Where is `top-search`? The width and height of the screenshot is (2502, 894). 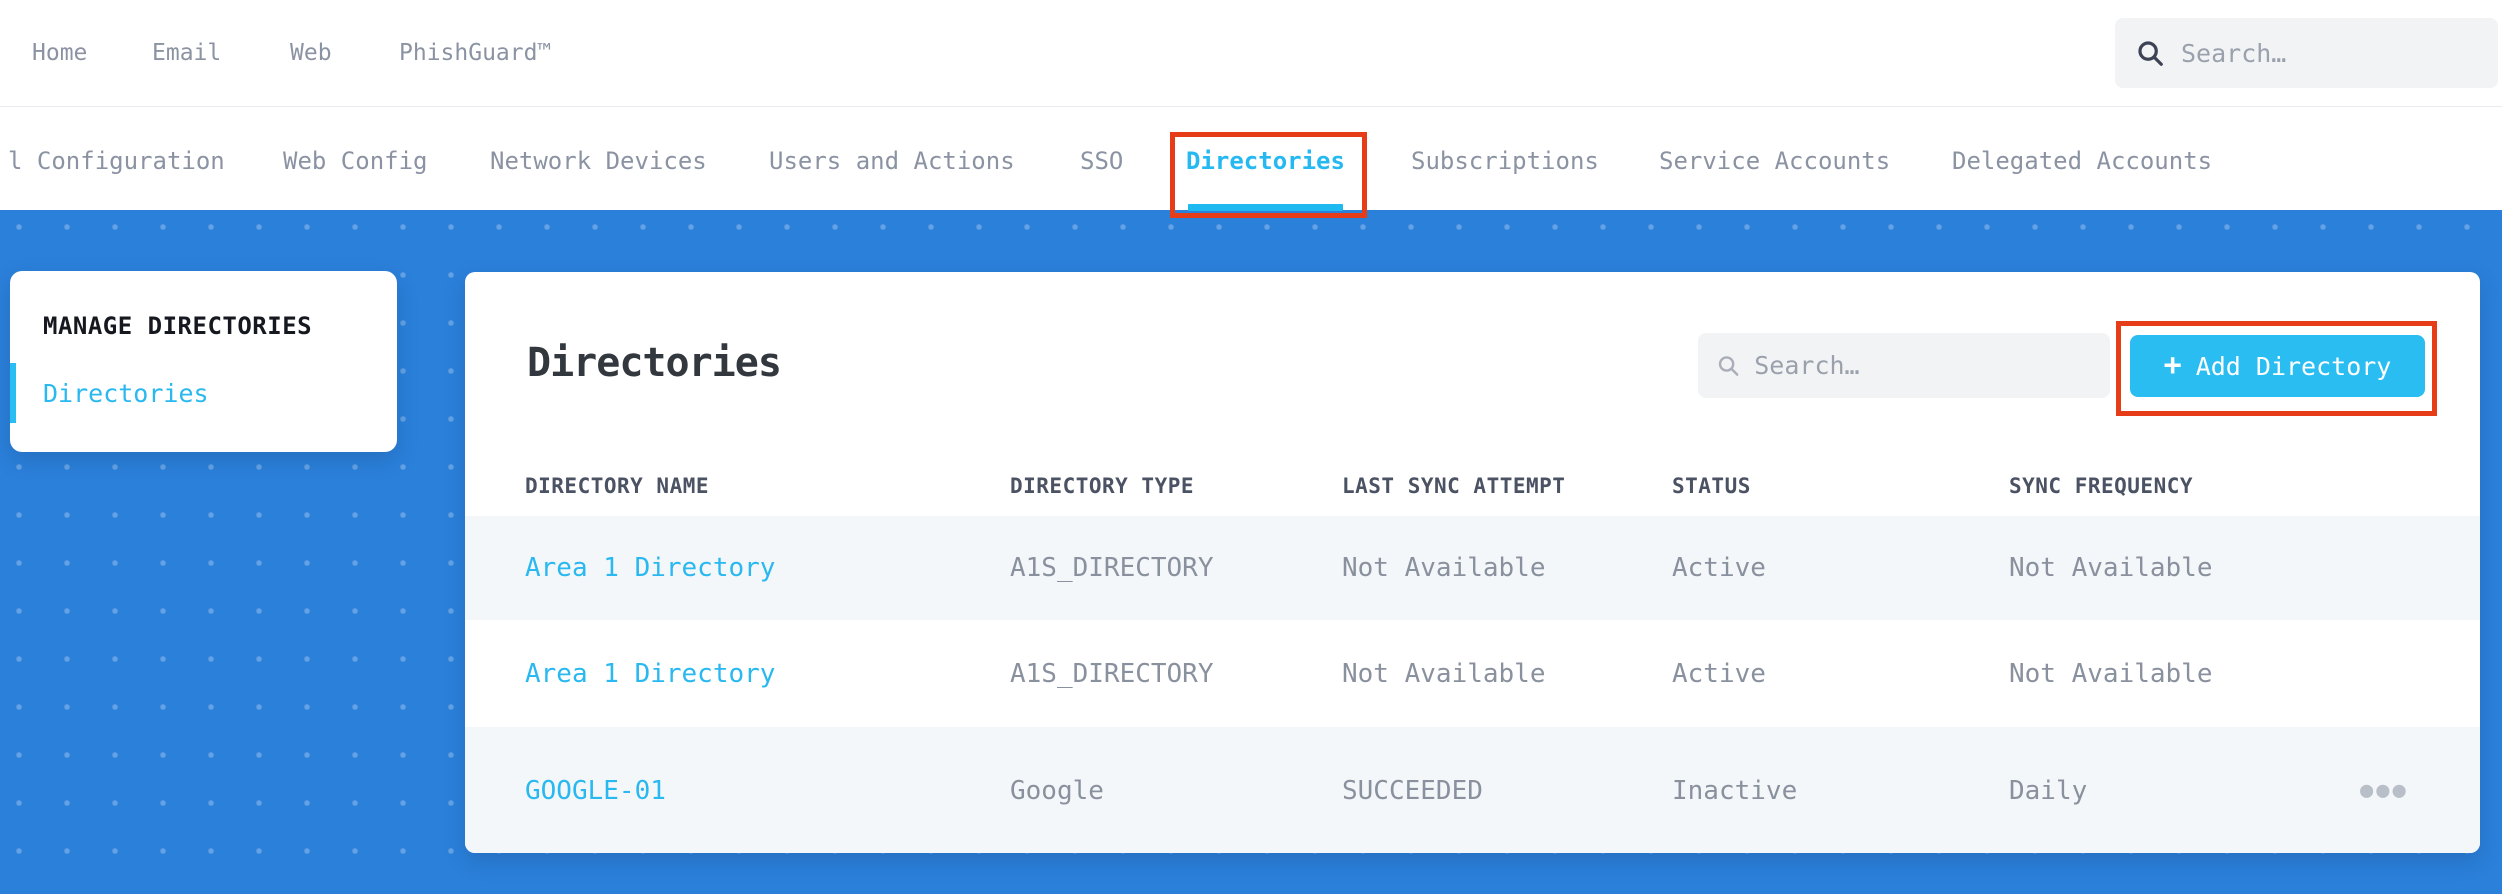 top-search is located at coordinates (2306, 53).